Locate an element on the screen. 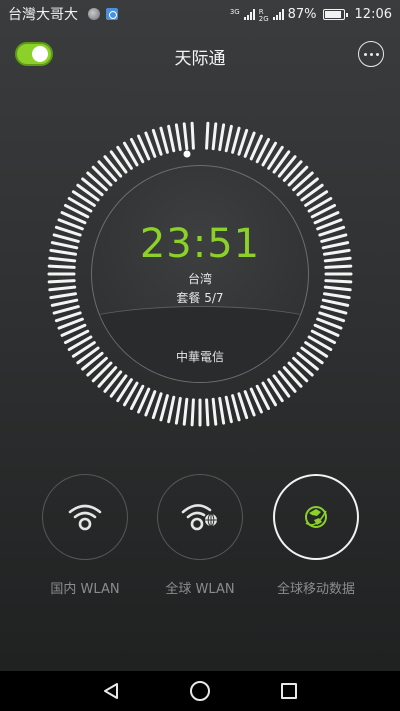 The height and width of the screenshot is (711, 400). wifi-icon is located at coordinates (85, 517).